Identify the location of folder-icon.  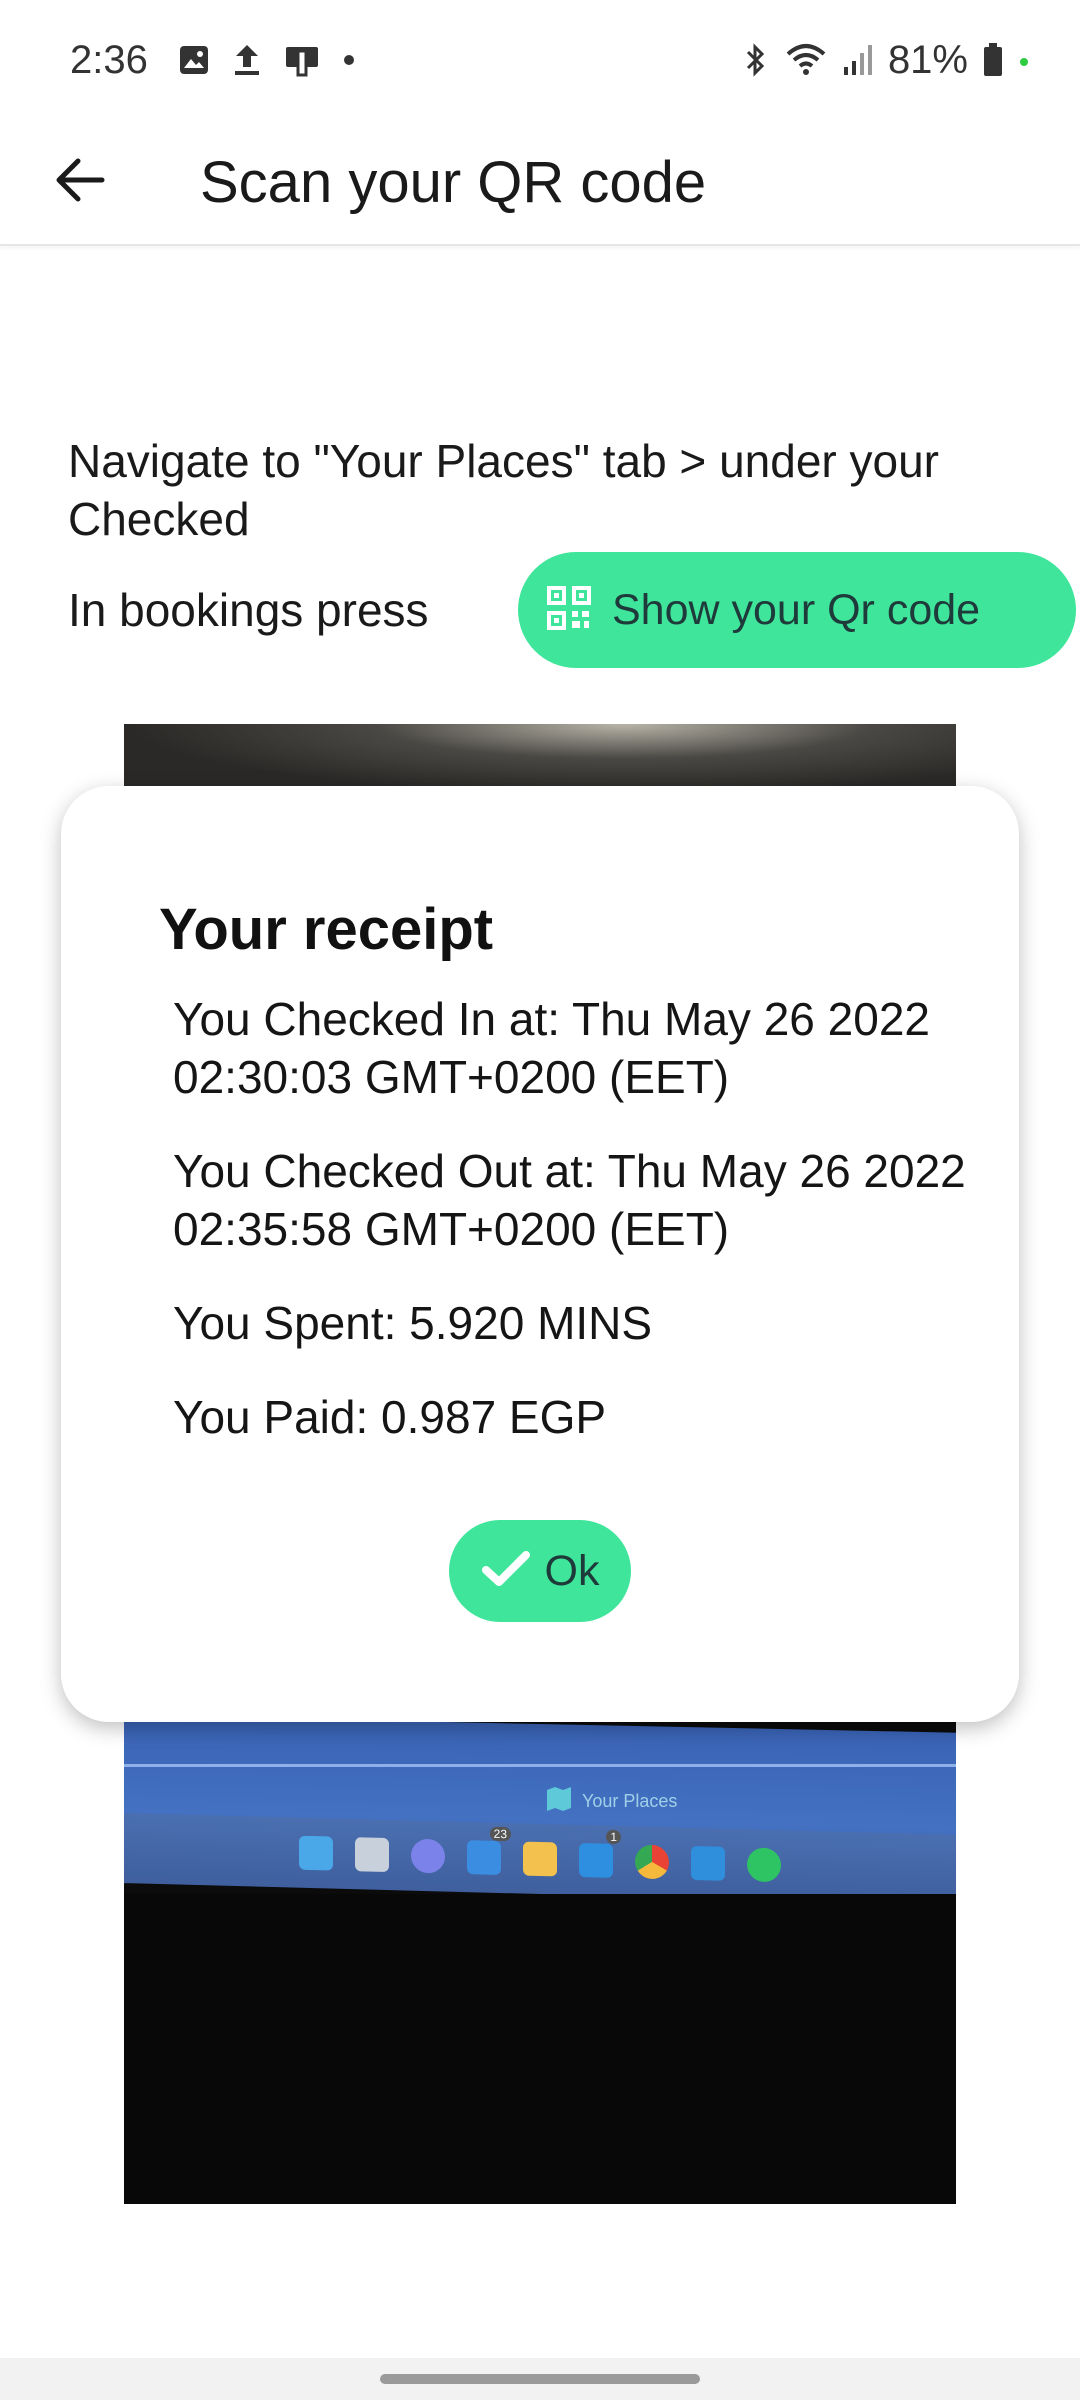
(540, 1859).